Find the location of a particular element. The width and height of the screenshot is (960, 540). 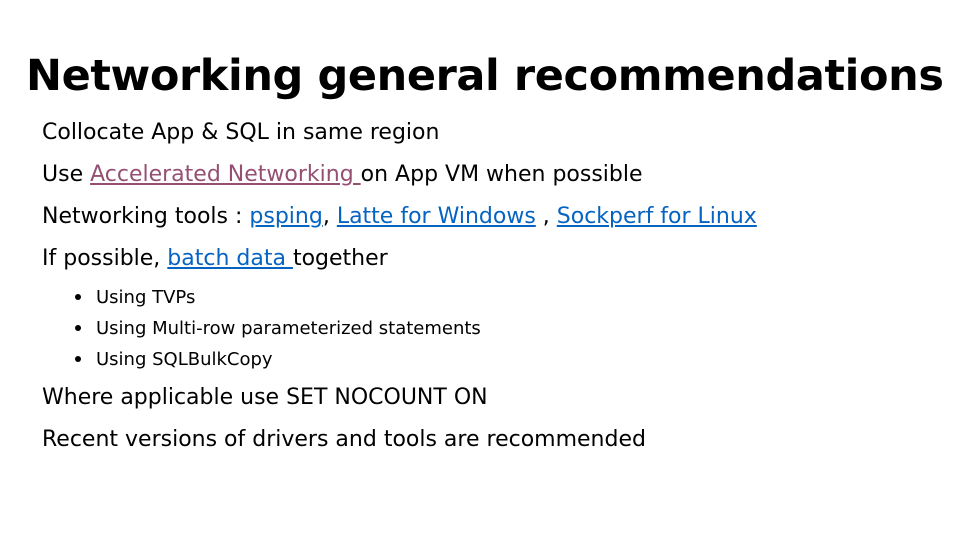

latte-for-windows-link: Latte for Windows is located at coordinates (436, 216).